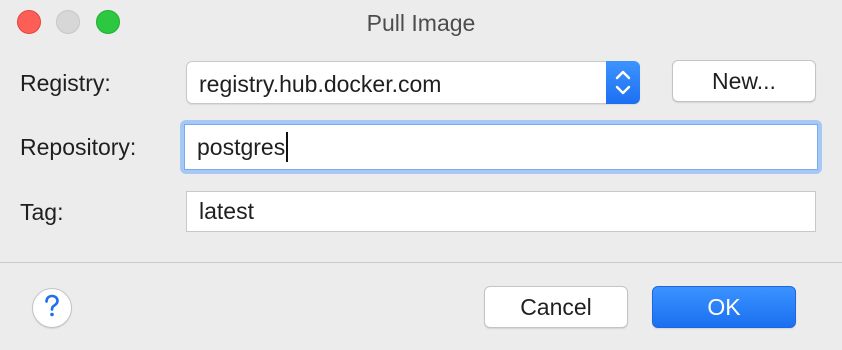 Image resolution: width=842 pixels, height=350 pixels. Describe the element at coordinates (501, 211) in the screenshot. I see `tag-input: latest` at that location.